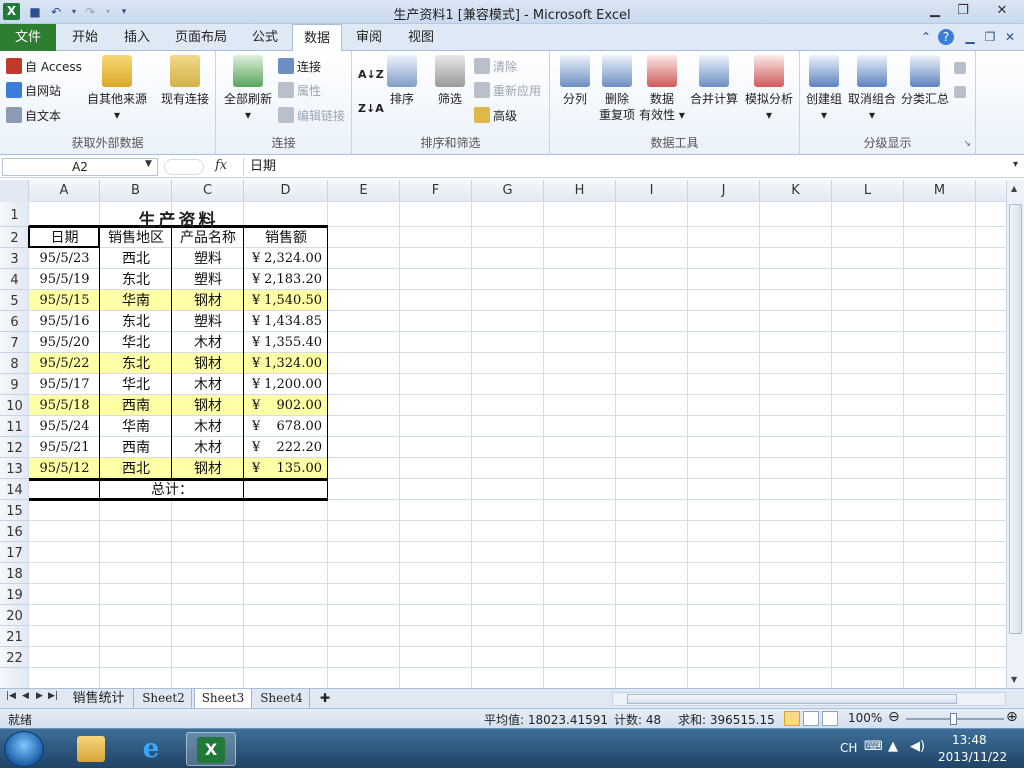 This screenshot has width=1024, height=768. What do you see at coordinates (917, 746) in the screenshot?
I see `volume-icon: ◀)` at bounding box center [917, 746].